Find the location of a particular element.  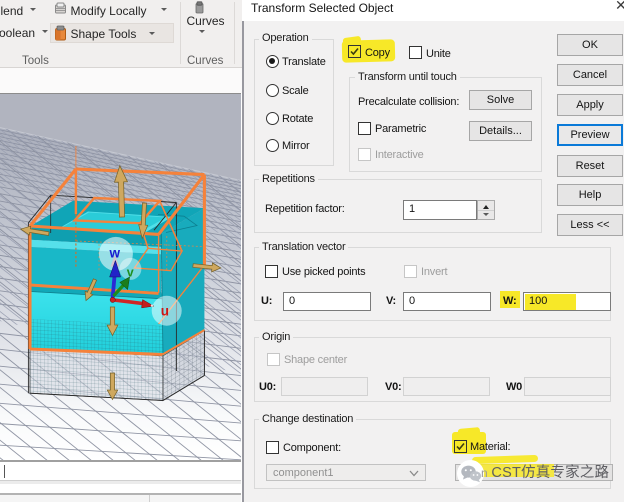

svg-text: w is located at coordinates (115, 253).